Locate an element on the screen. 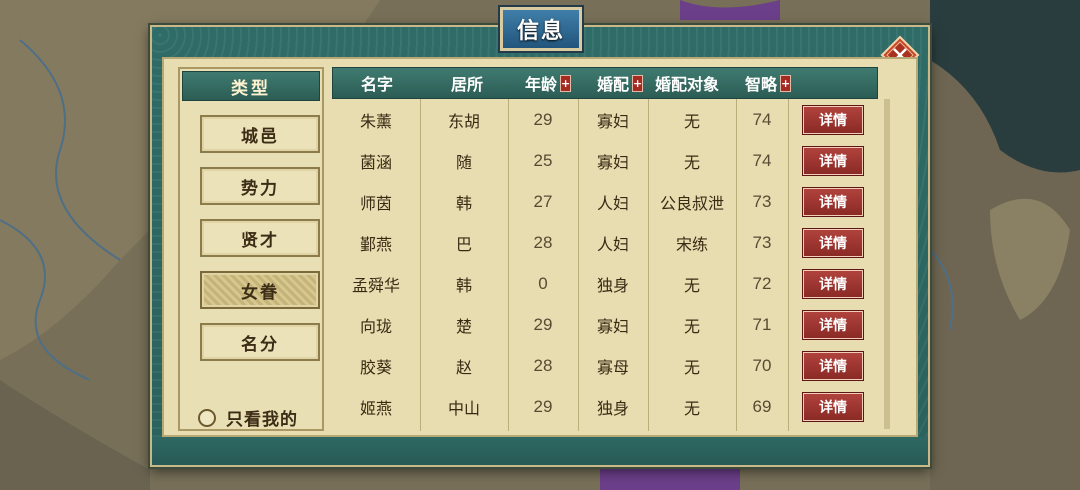 The image size is (1080, 490). cell-residence: 楚 is located at coordinates (463, 326).